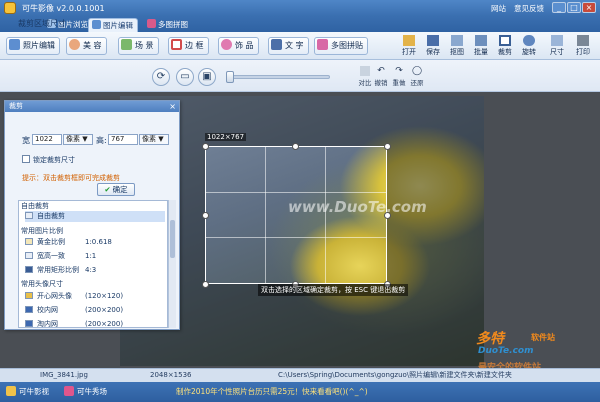  I want to click on height-input: 767, so click(123, 139).